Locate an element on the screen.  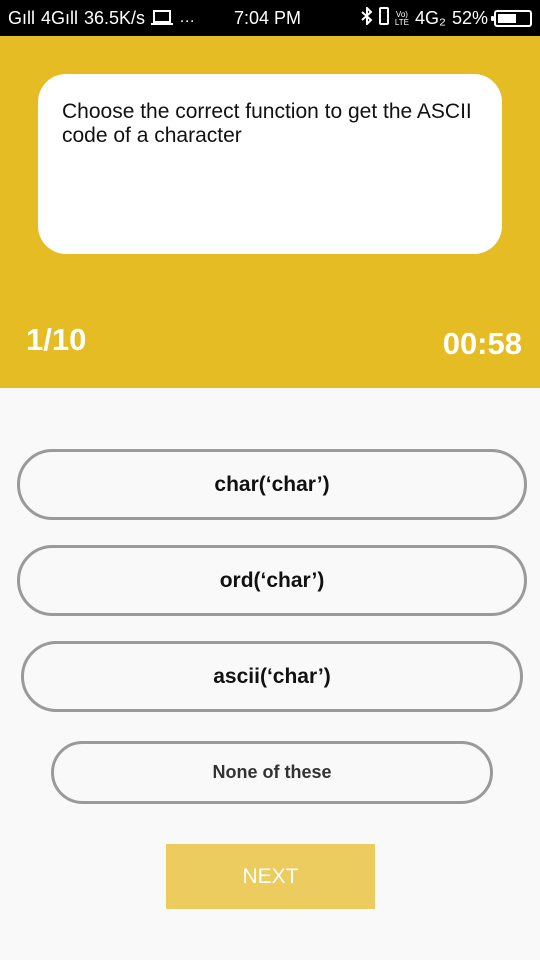
option-label: None of these is located at coordinates (272, 772).